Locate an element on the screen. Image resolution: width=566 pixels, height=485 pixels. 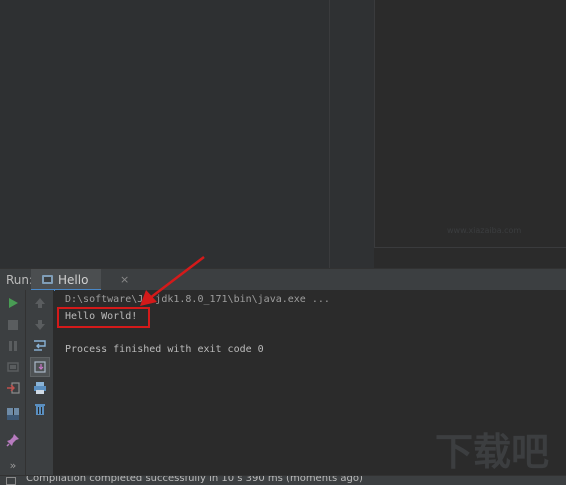
run-toolbar-left: » is located at coordinates (13, 387).